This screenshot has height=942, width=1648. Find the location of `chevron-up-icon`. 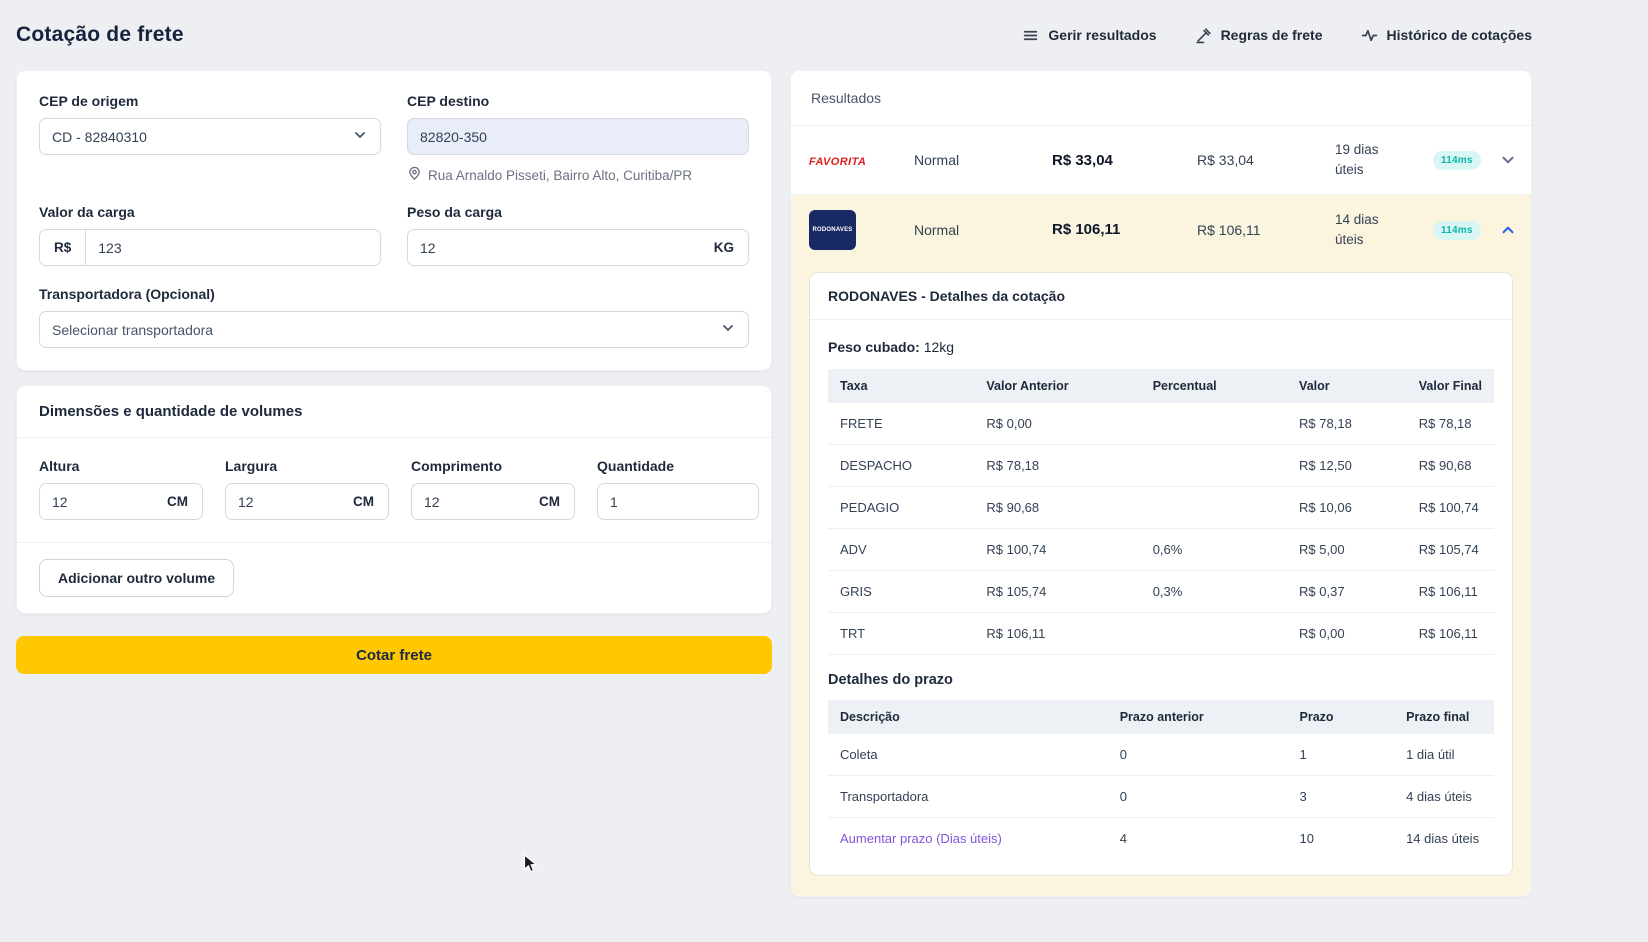

chevron-up-icon is located at coordinates (1504, 230).